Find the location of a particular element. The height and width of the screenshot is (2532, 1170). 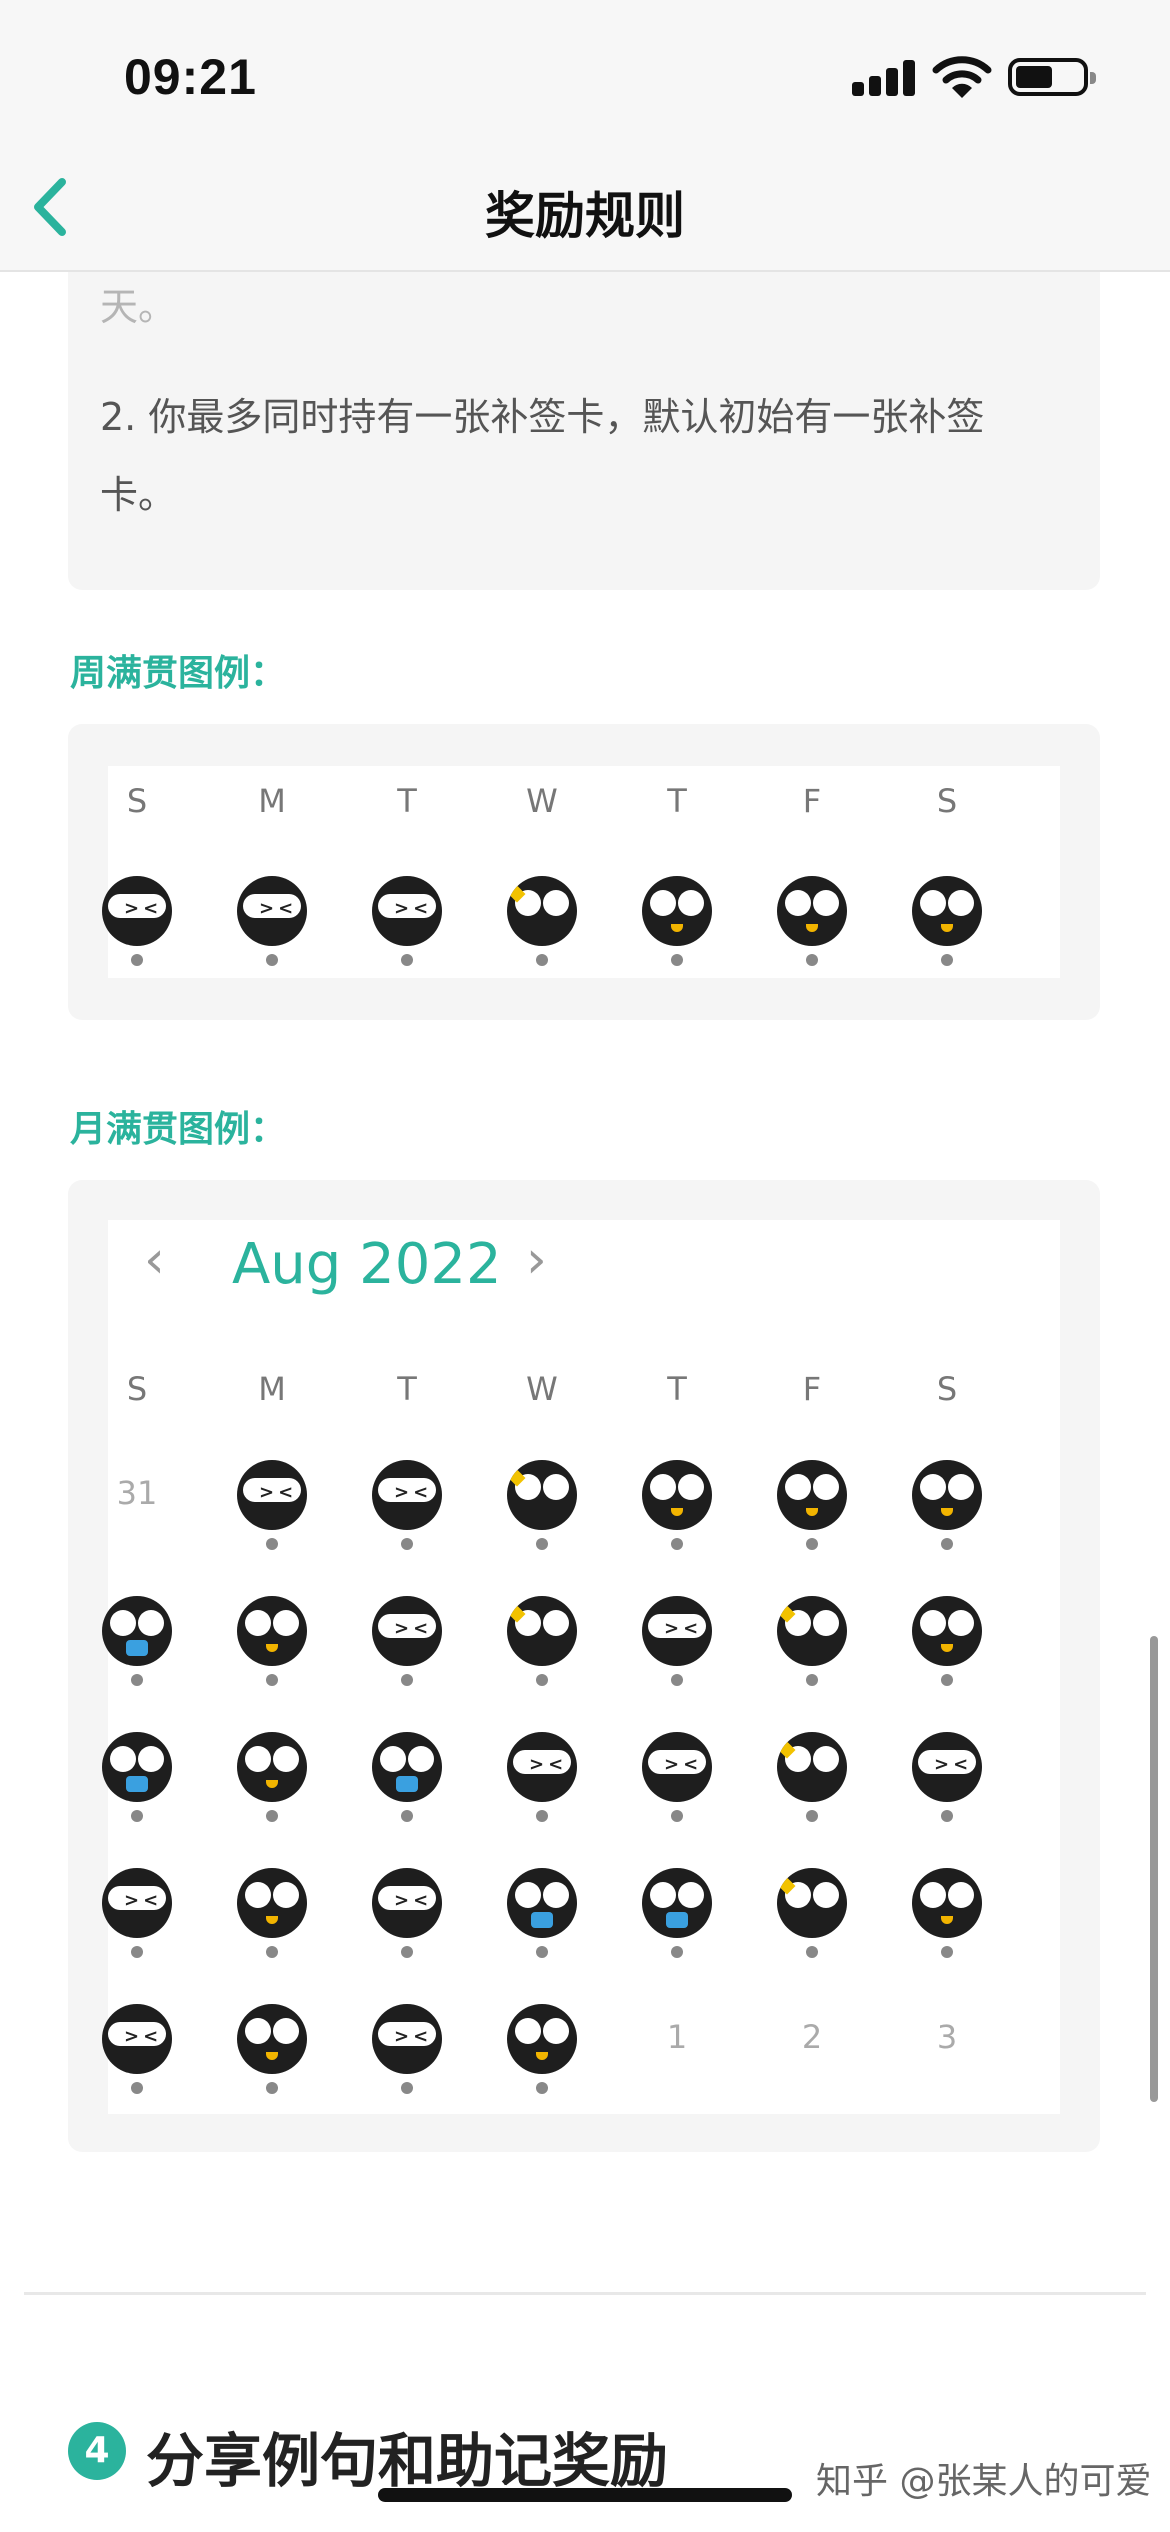

home-indicator is located at coordinates (585, 2495).